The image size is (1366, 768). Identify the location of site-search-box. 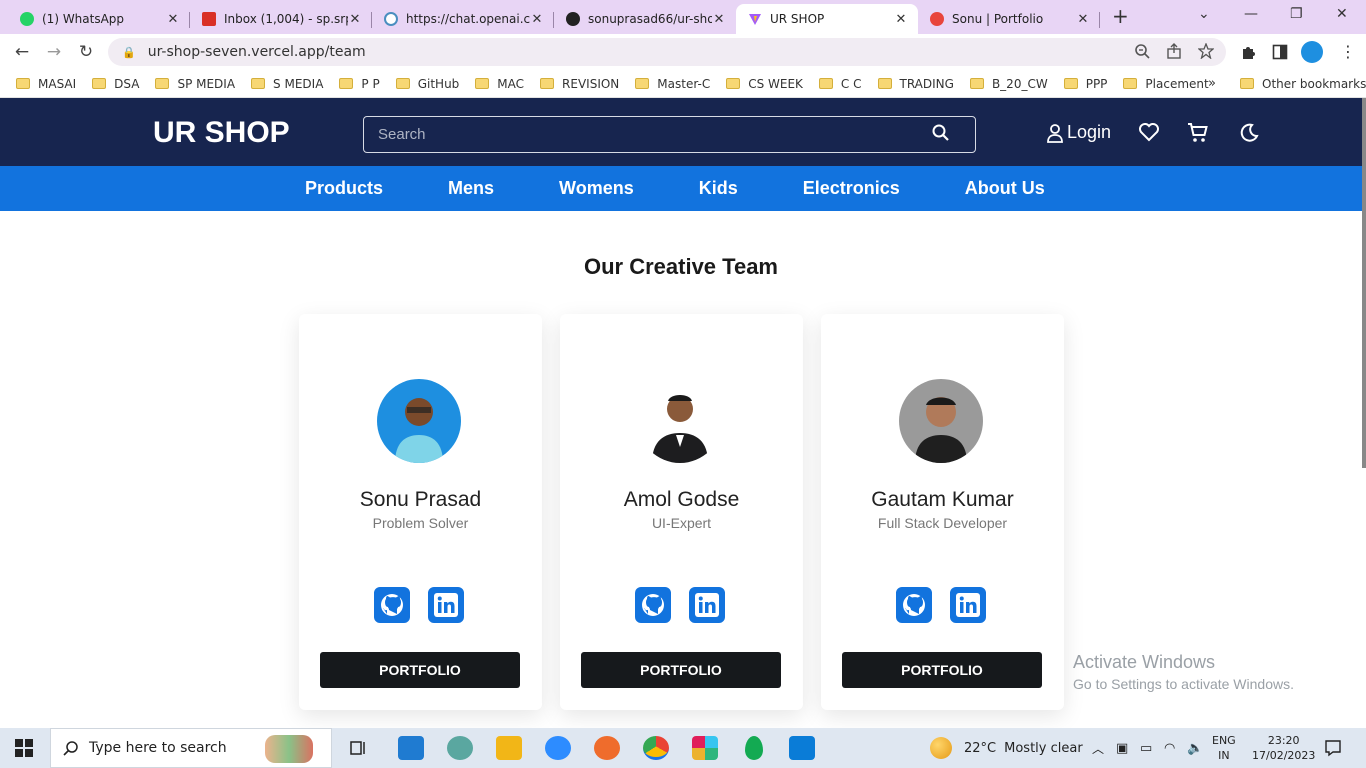
(669, 134).